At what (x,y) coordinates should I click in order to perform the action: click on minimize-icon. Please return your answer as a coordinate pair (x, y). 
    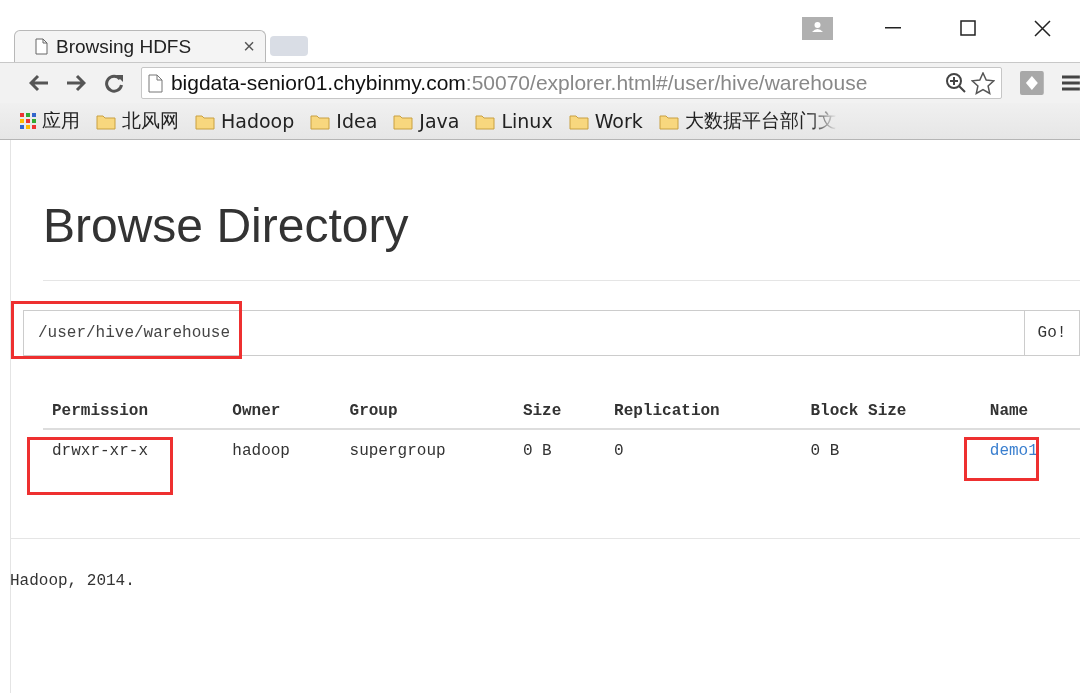
    Looking at the image, I should click on (892, 28).